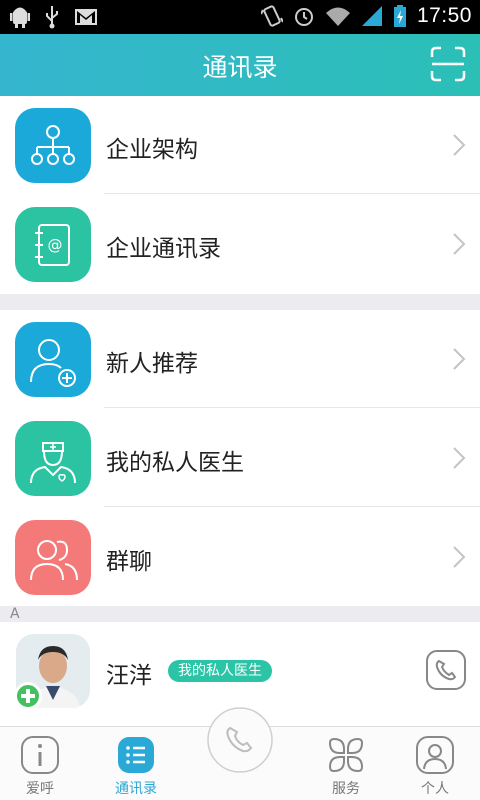 This screenshot has width=480, height=800. Describe the element at coordinates (240, 17) in the screenshot. I see `status-bar: 17:50` at that location.